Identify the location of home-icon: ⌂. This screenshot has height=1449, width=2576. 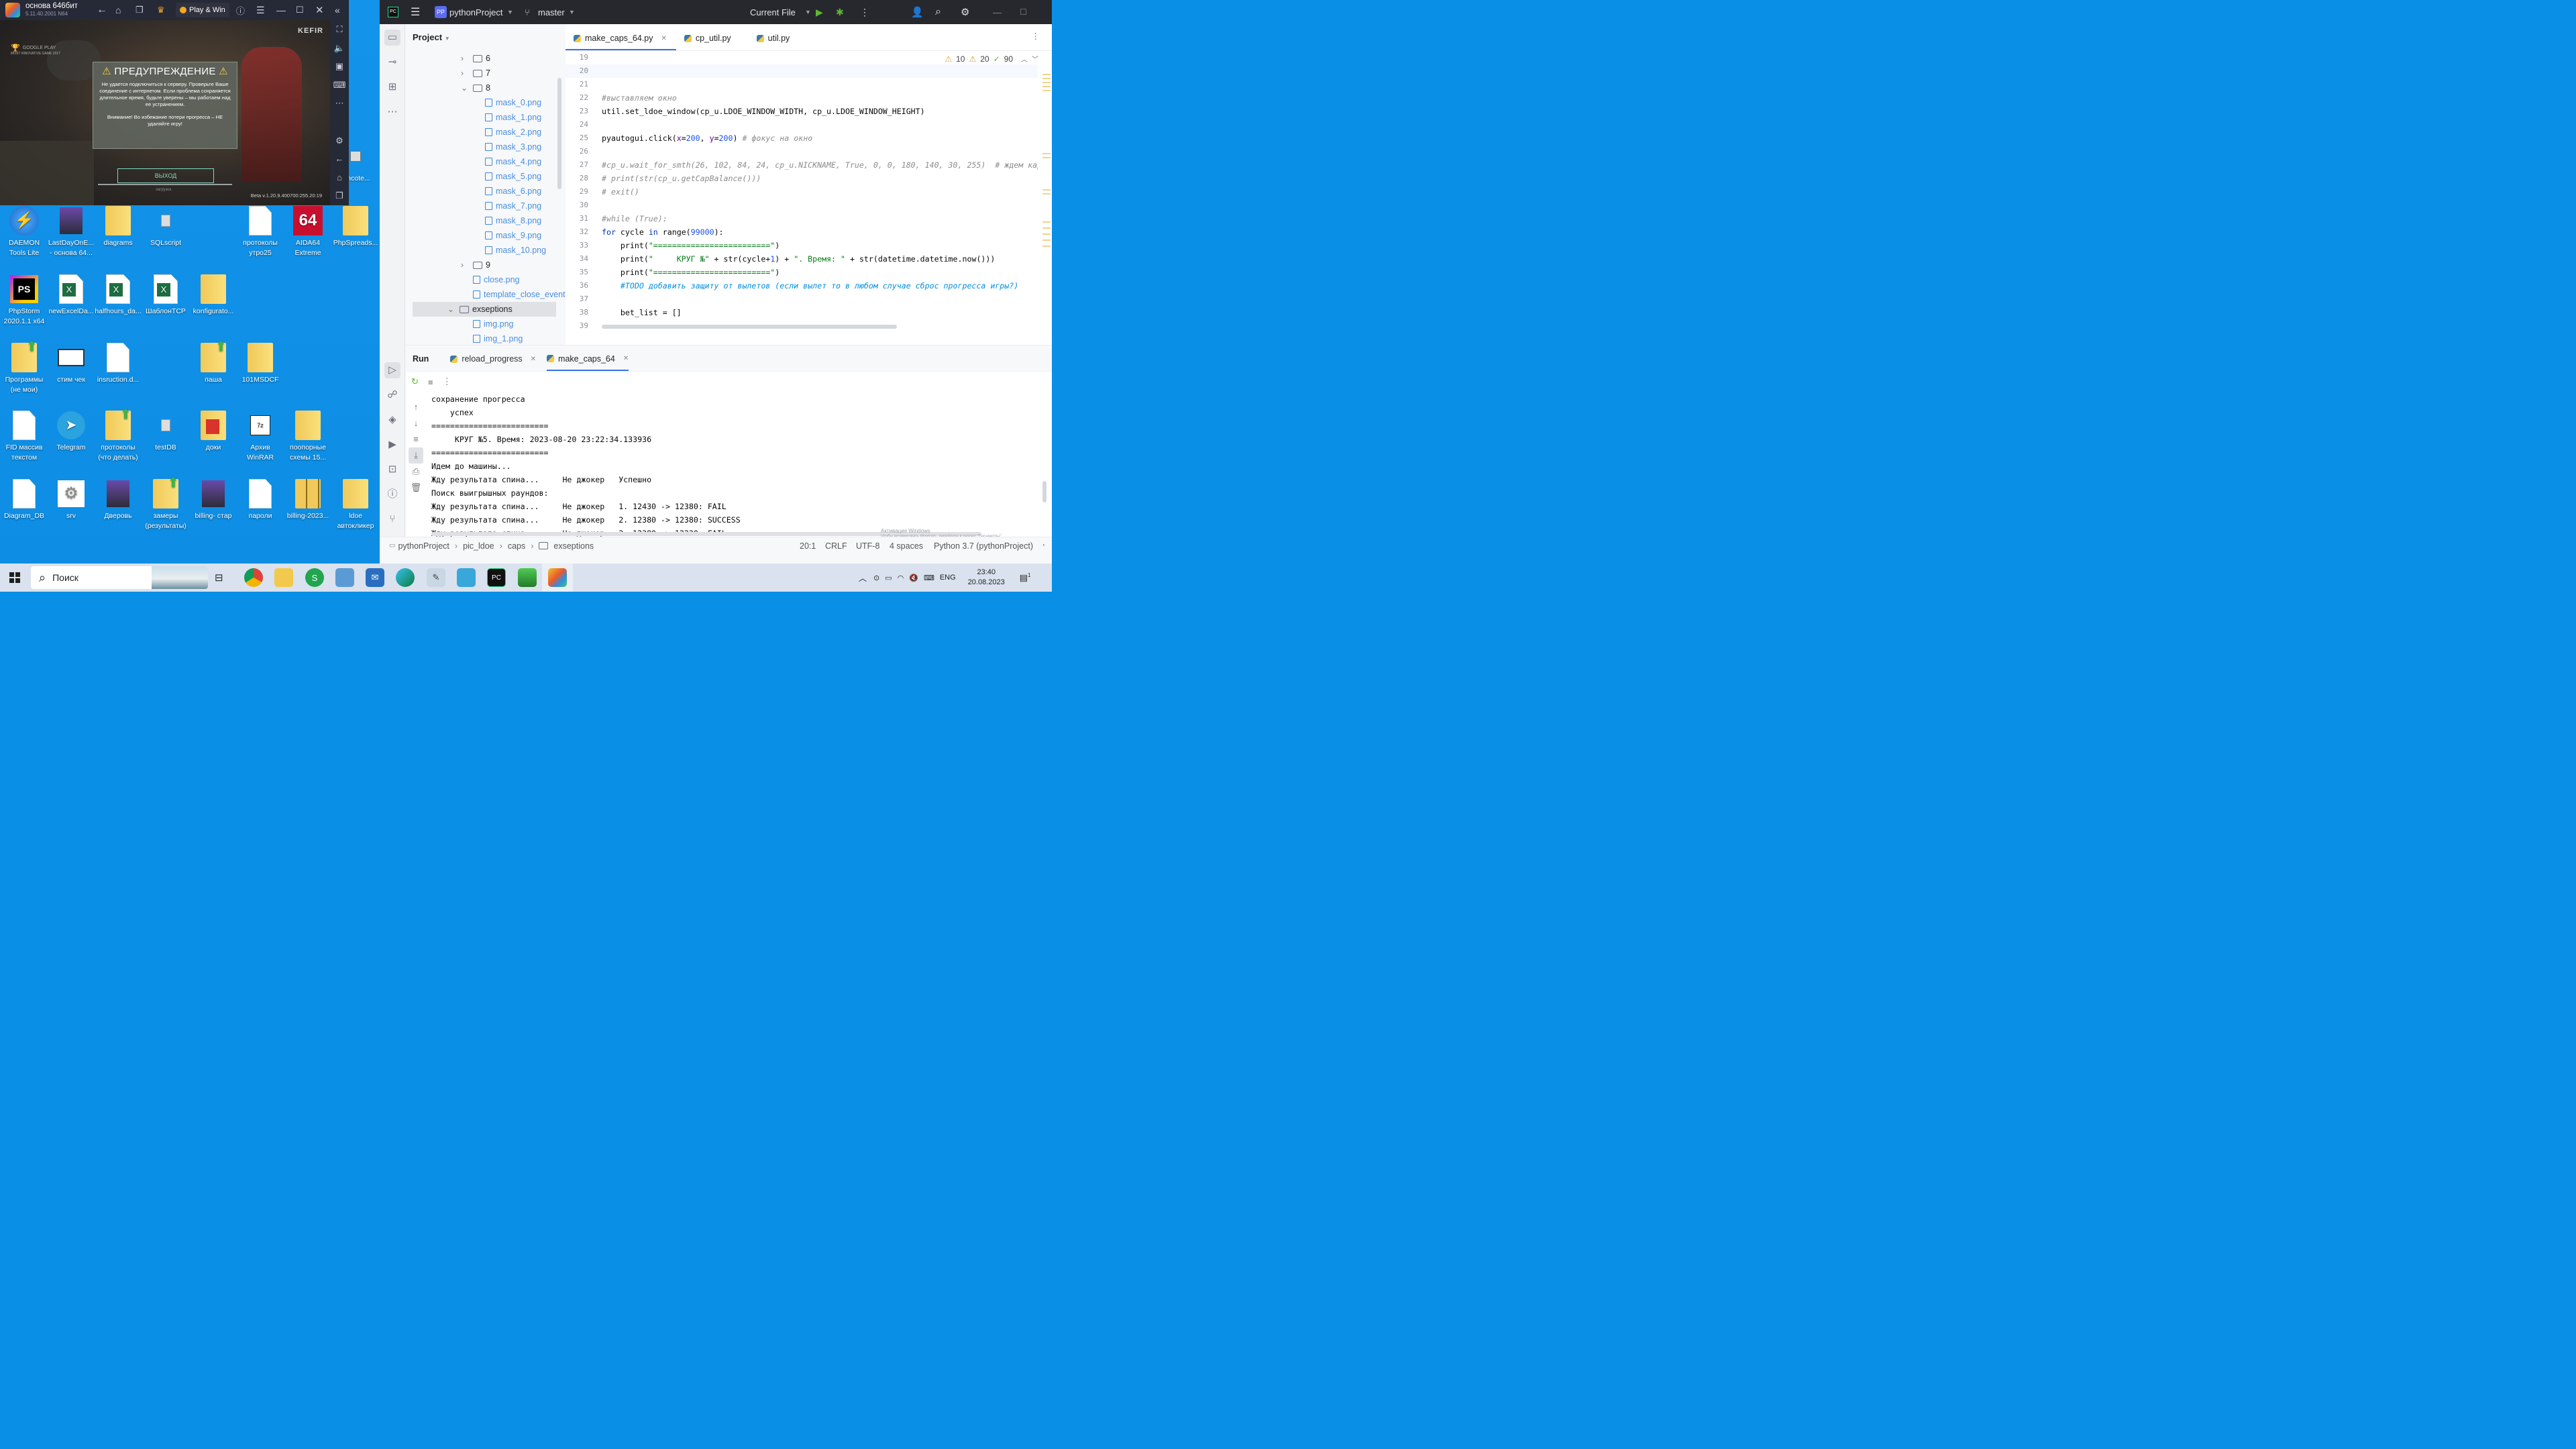
(339, 179).